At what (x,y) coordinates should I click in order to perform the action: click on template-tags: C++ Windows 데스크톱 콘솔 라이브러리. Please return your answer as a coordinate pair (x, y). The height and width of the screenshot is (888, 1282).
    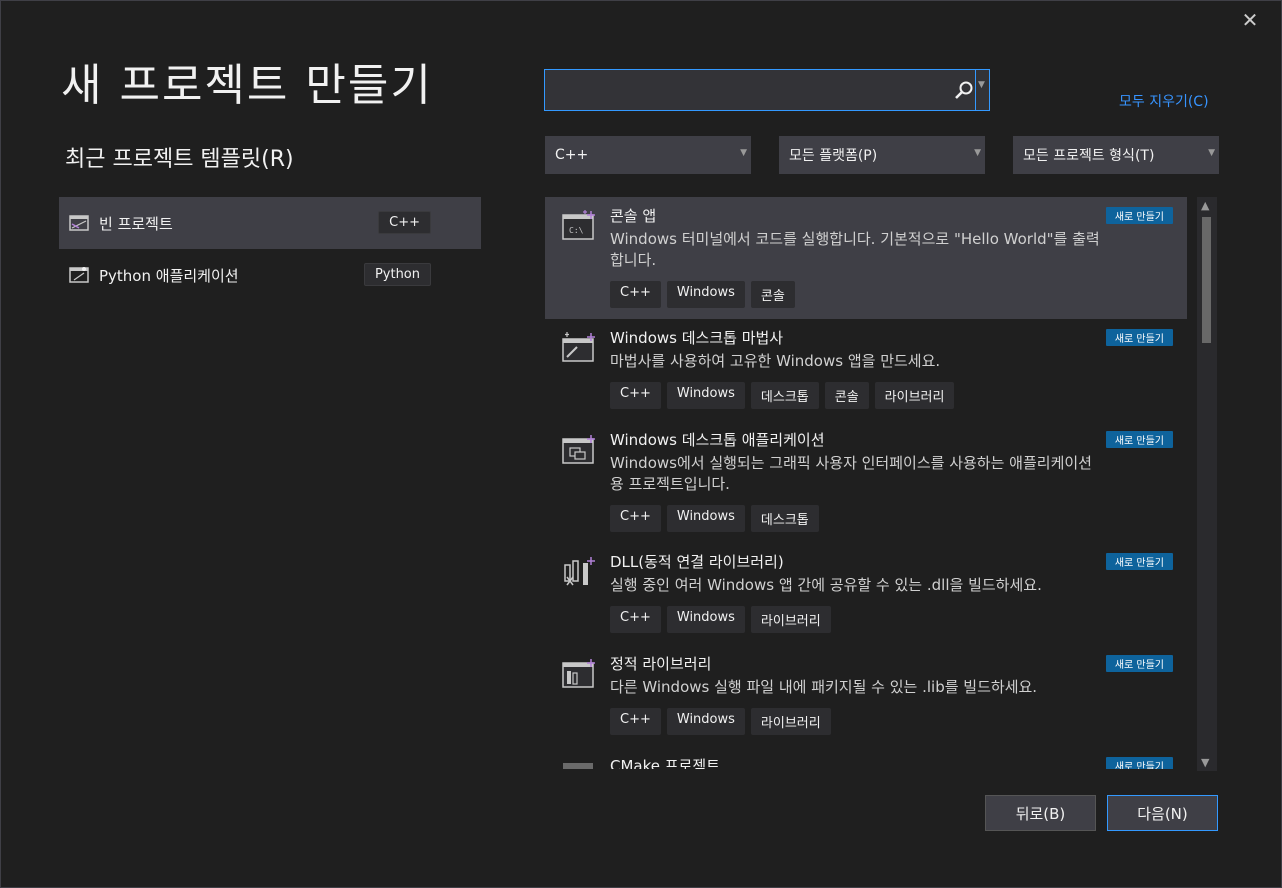
    Looking at the image, I should click on (898, 395).